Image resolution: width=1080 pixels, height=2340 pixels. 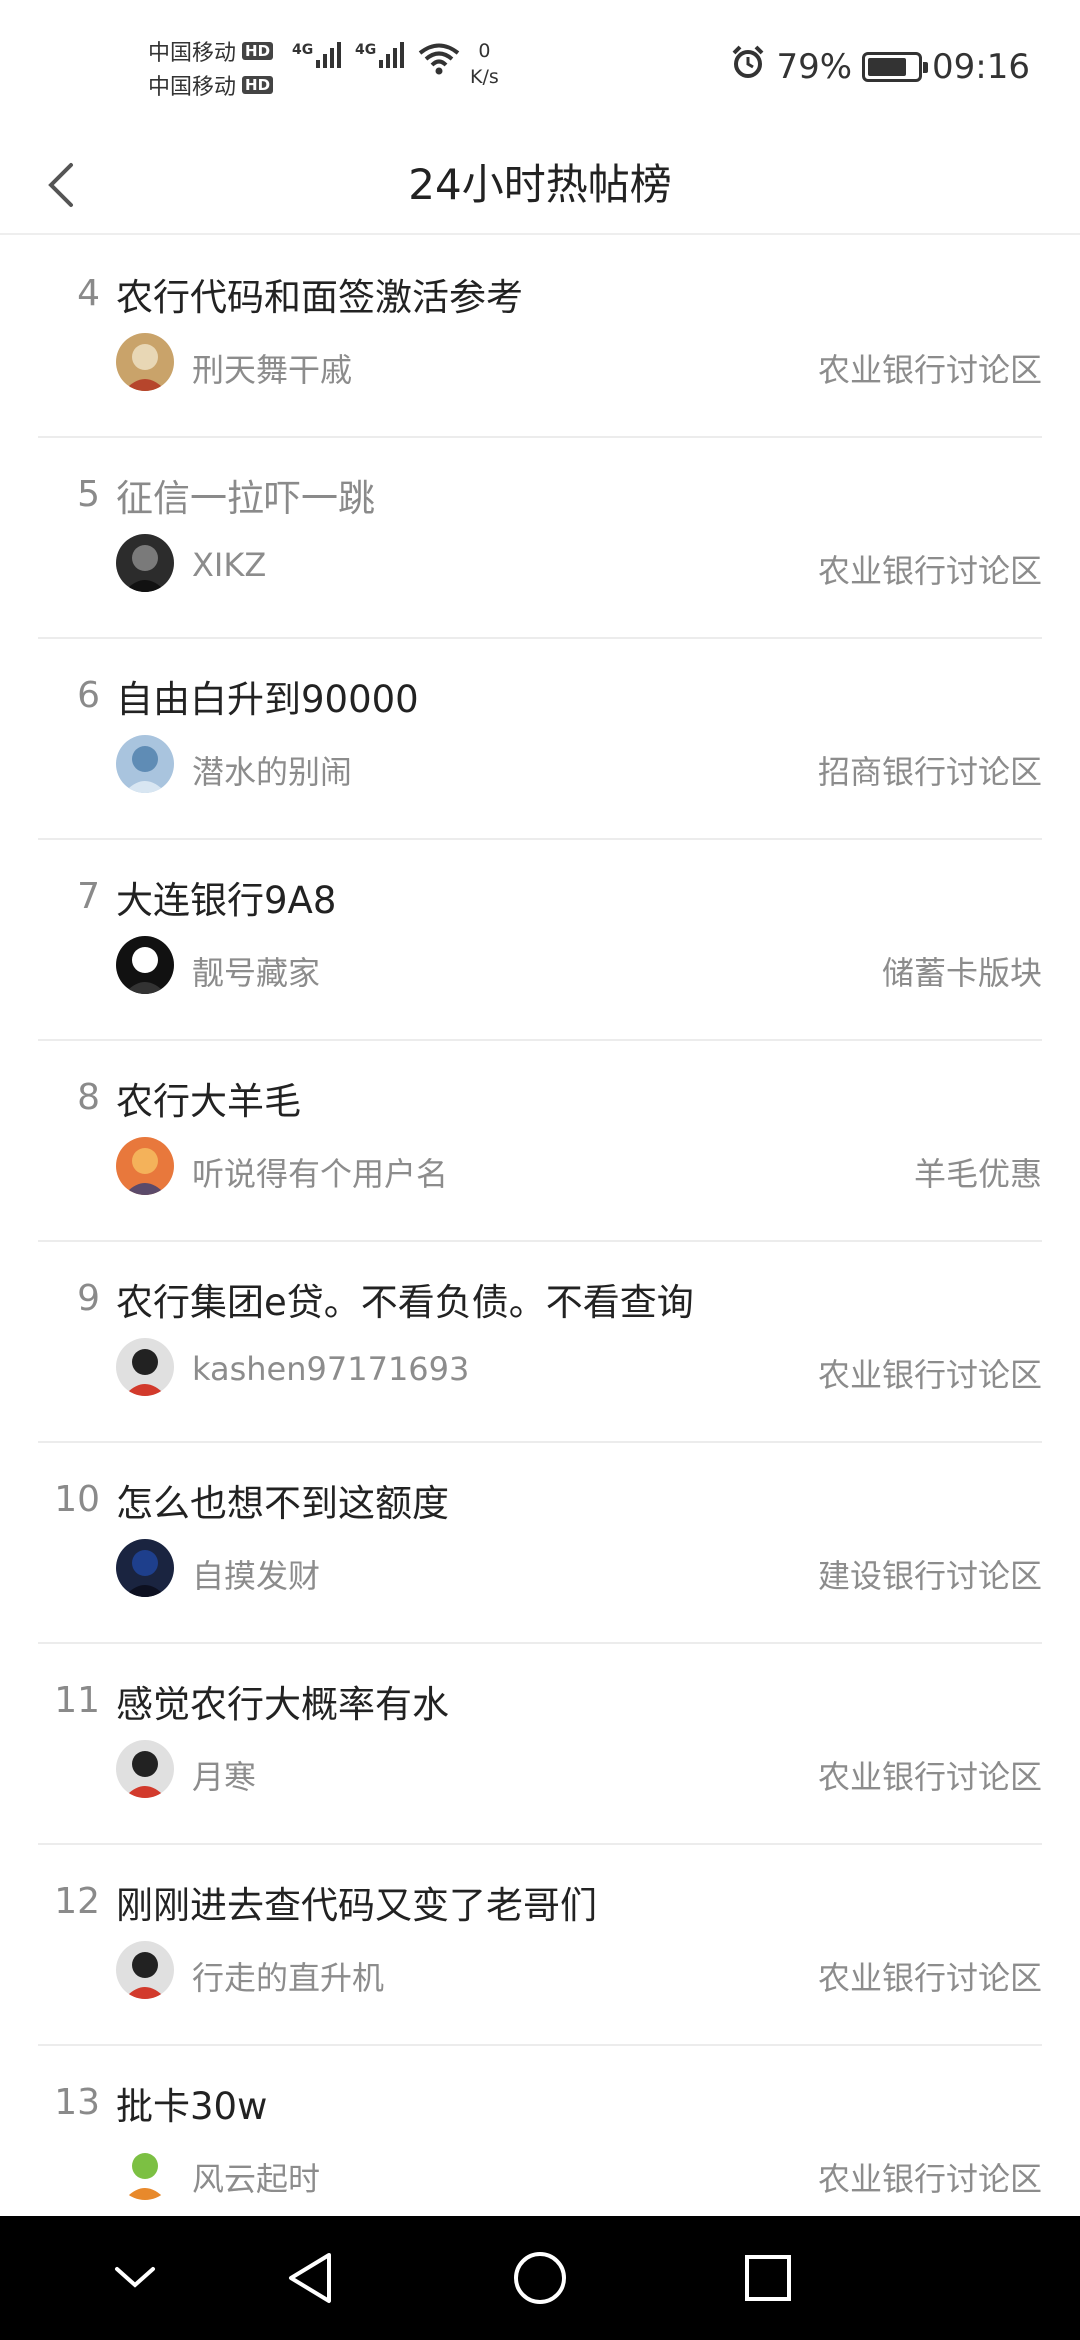 I want to click on post-author: 自摸发财, so click(x=256, y=1574).